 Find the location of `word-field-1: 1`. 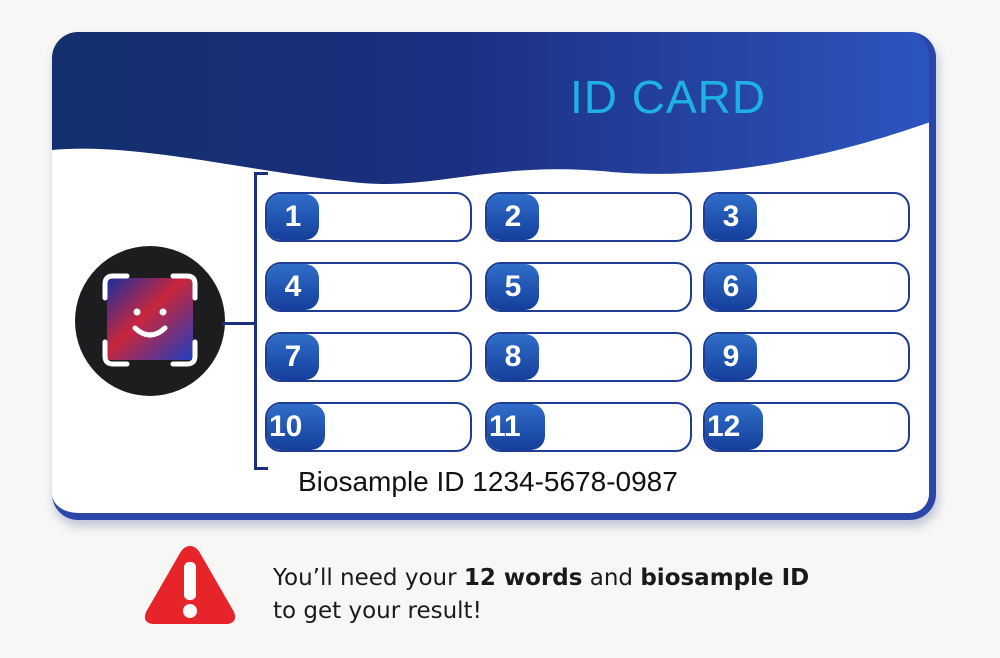

word-field-1: 1 is located at coordinates (368, 217).